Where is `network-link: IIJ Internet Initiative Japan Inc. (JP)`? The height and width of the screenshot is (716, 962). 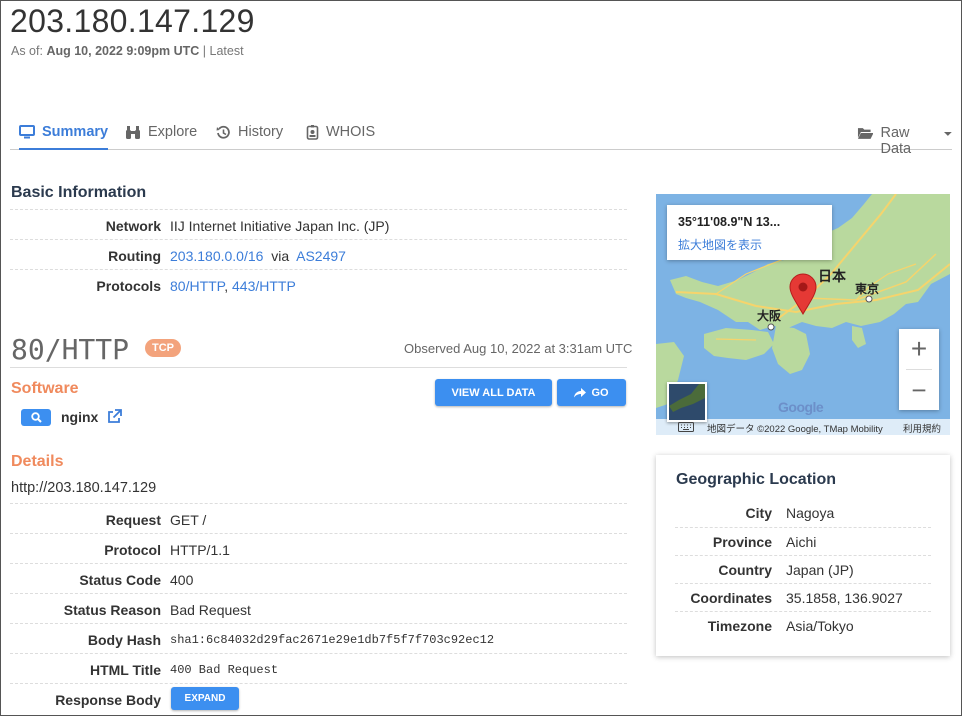 network-link: IIJ Internet Initiative Japan Inc. (JP) is located at coordinates (279, 226).